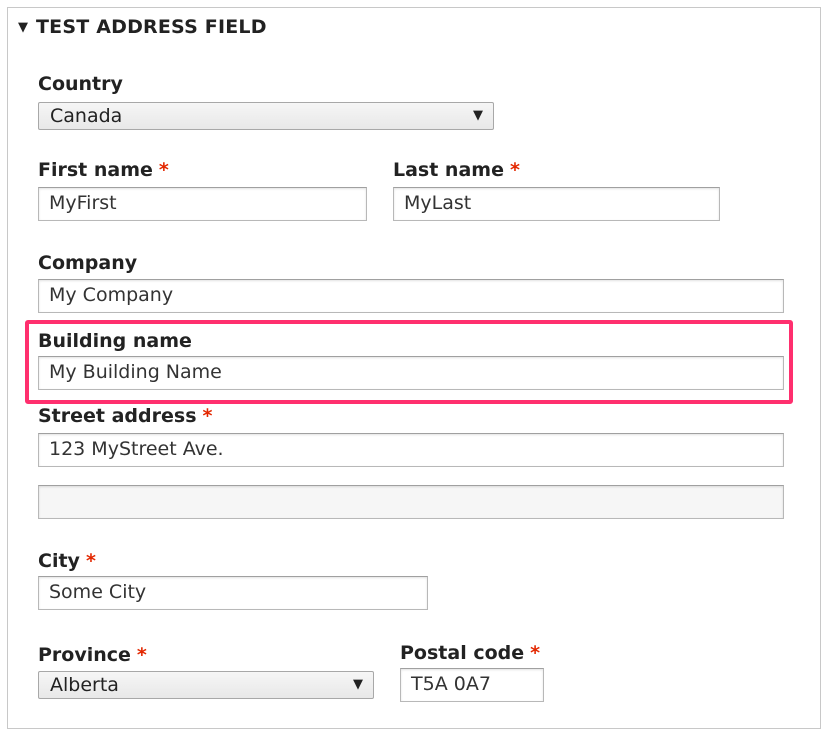 The height and width of the screenshot is (742, 830). I want to click on country-label-text: Country, so click(80, 84).